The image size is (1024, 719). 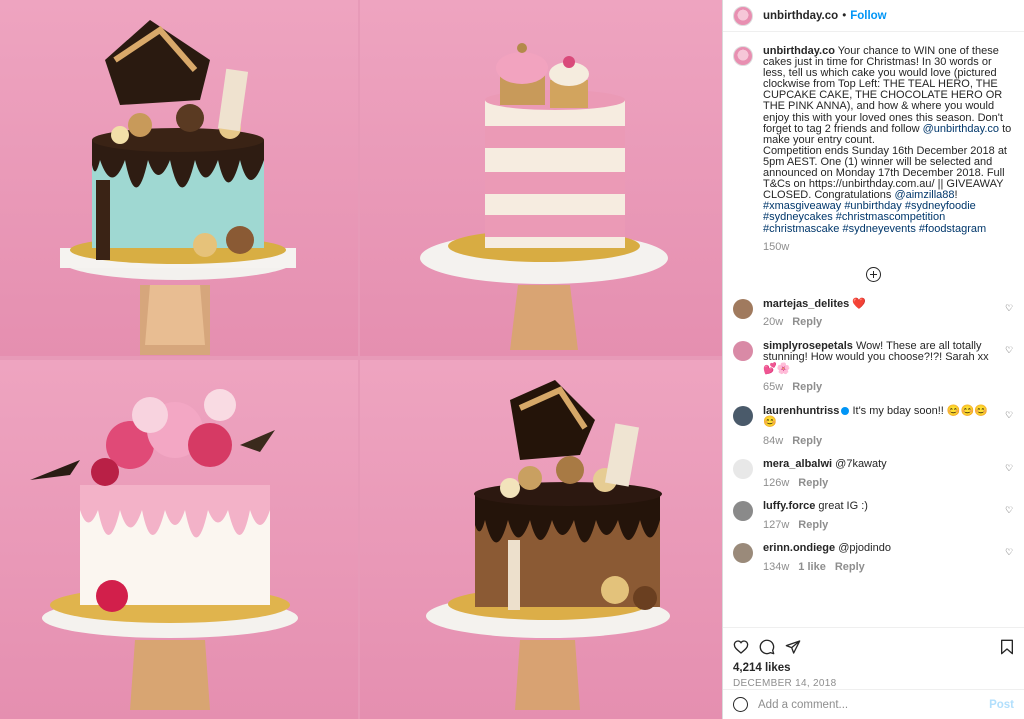 What do you see at coordinates (859, 303) in the screenshot?
I see `comment-text: ❤️` at bounding box center [859, 303].